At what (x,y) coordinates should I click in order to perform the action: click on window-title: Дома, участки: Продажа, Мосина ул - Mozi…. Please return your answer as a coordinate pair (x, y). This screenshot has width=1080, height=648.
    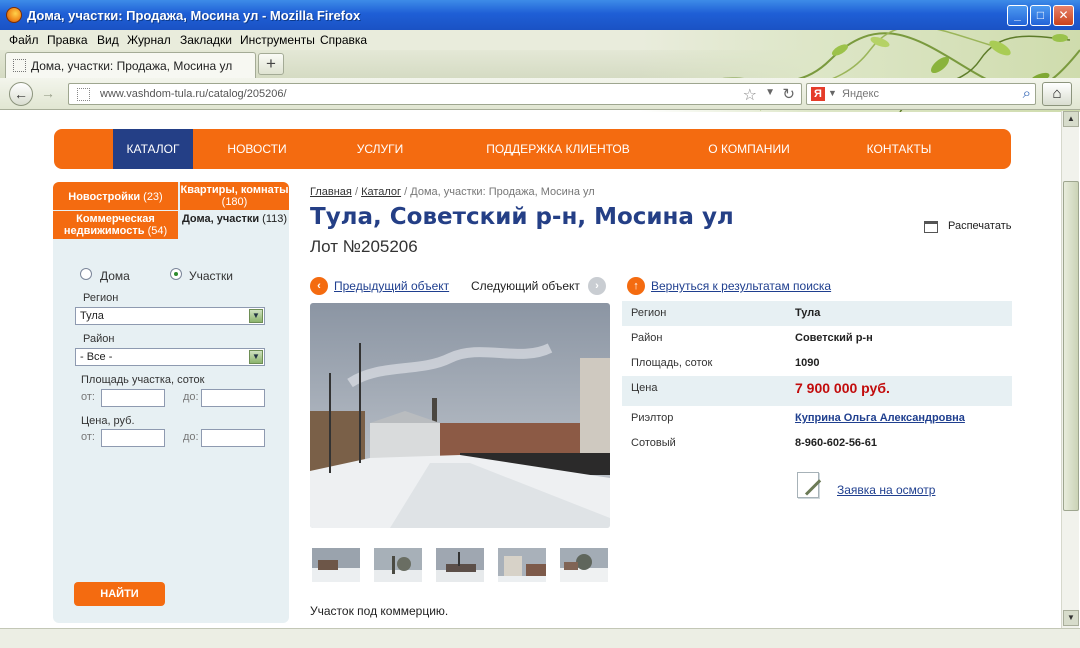
    Looking at the image, I should click on (194, 15).